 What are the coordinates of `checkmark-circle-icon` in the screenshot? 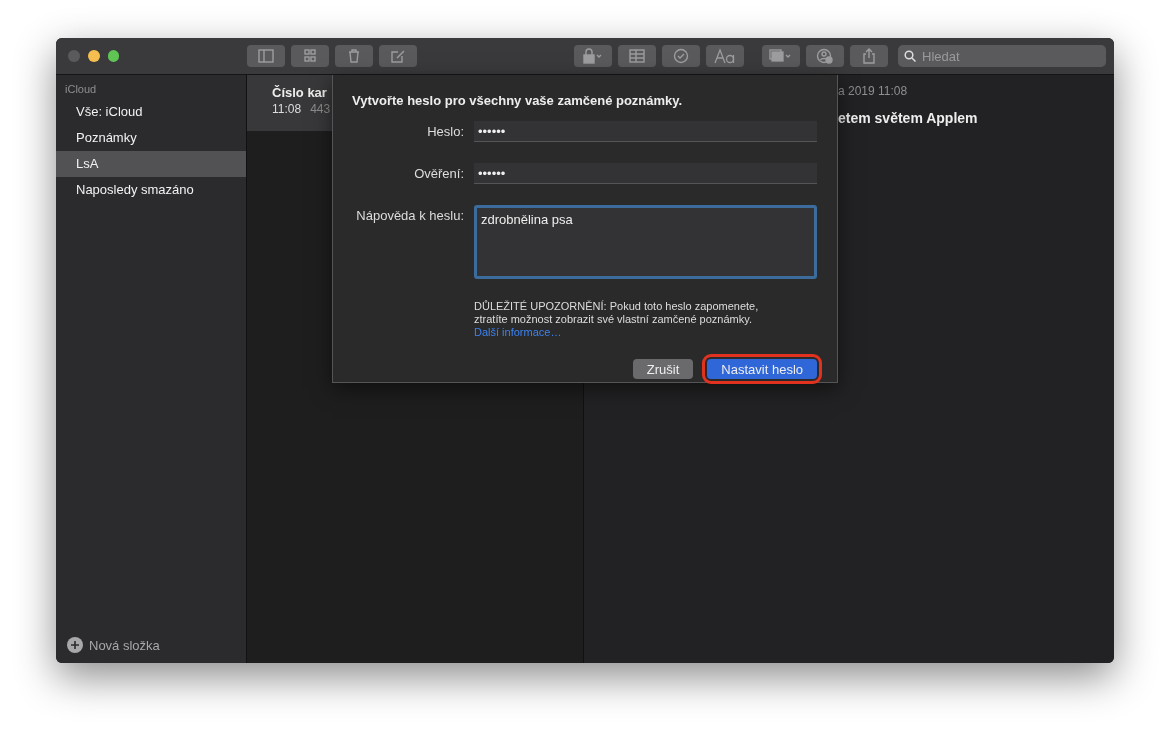 It's located at (681, 56).